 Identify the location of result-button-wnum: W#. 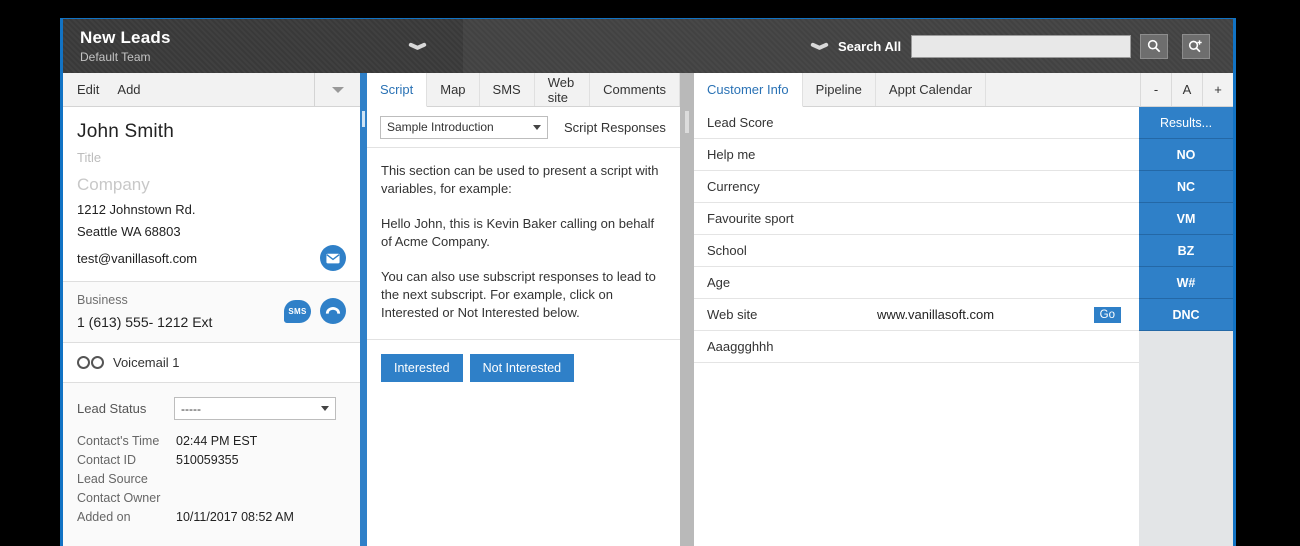
(1186, 283).